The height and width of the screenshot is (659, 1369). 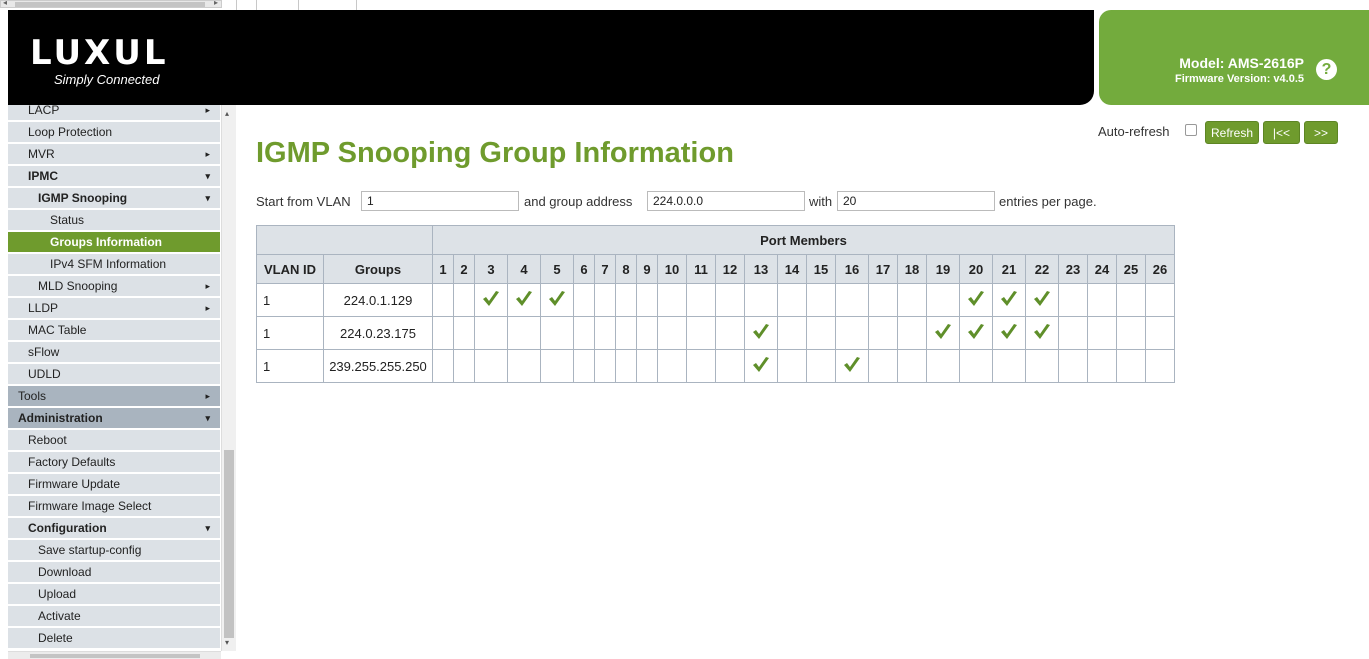 I want to click on port-header: 17, so click(x=883, y=269).